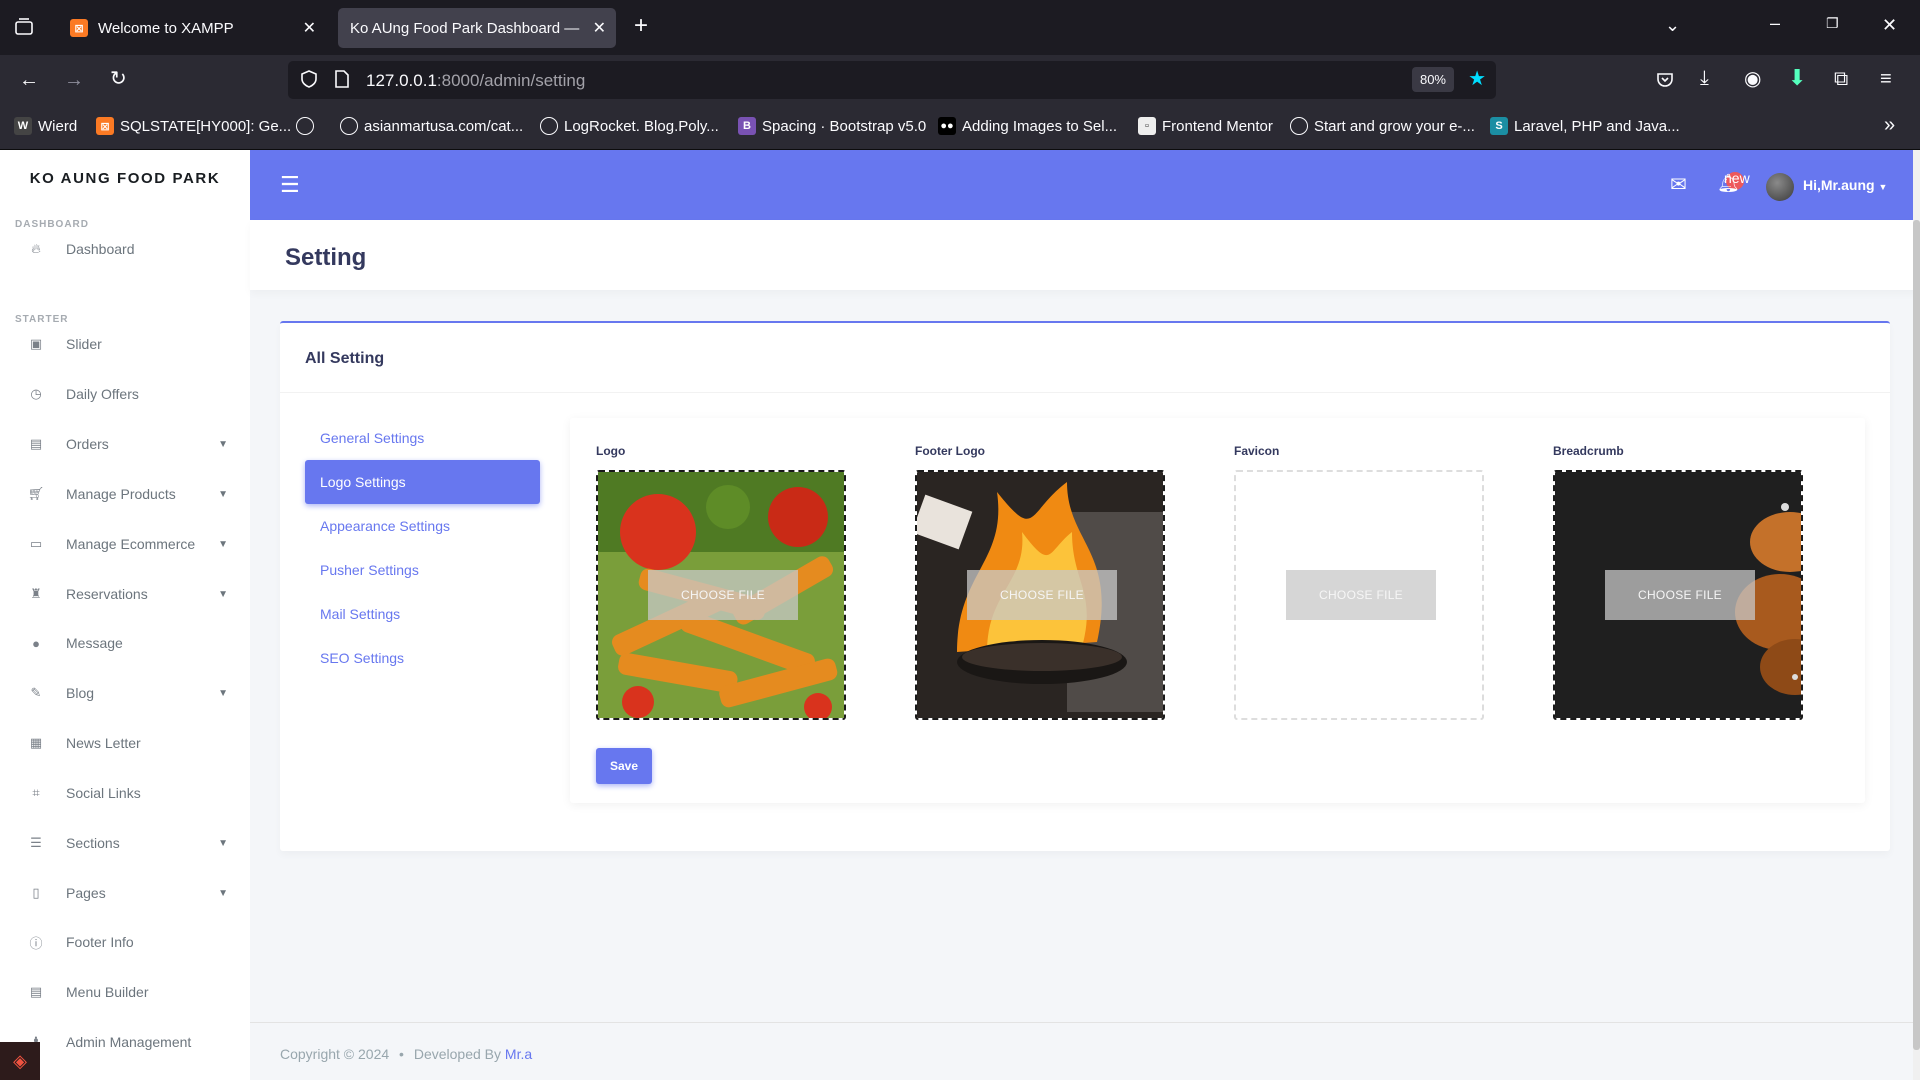  I want to click on settings-tab-general-settings: General Settings, so click(422, 438).